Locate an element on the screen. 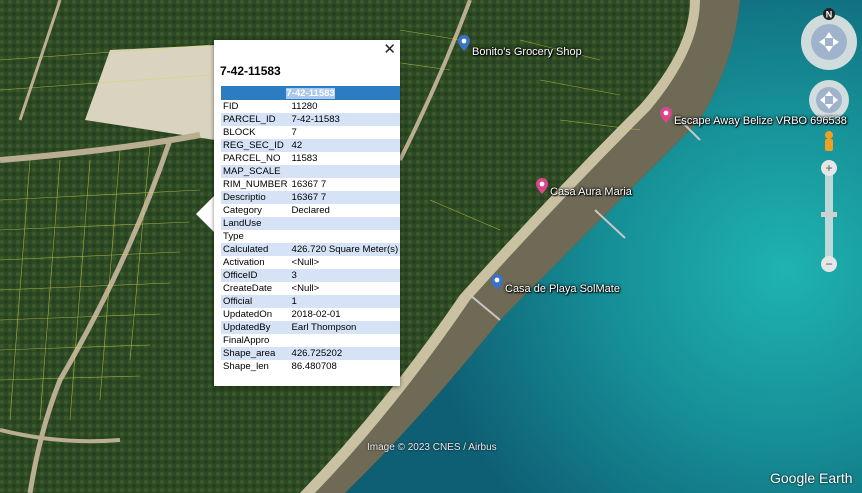 The width and height of the screenshot is (862, 493). table-row: UpdatedOn 2018-02-01 is located at coordinates (310, 314).